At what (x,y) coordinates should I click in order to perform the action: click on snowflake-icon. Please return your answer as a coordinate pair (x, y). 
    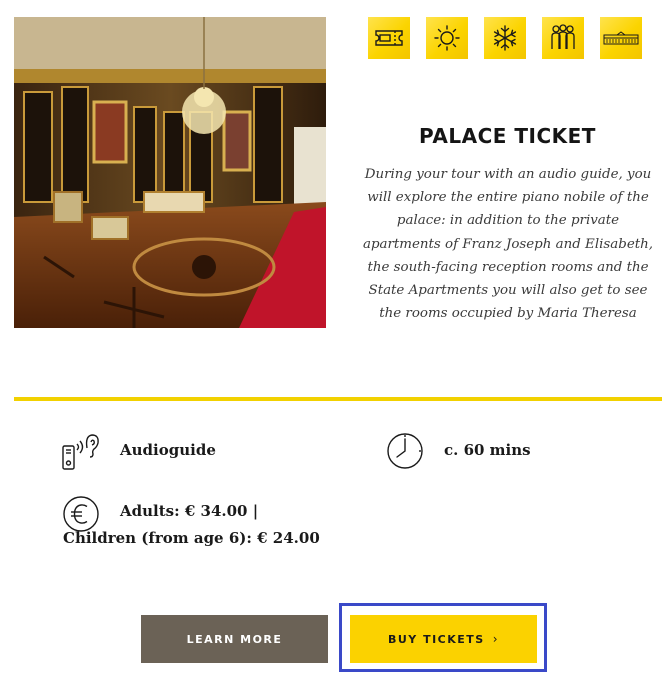
    Looking at the image, I should click on (505, 38).